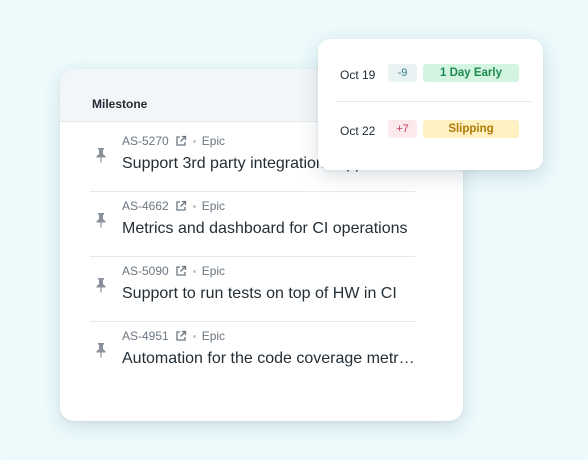 The image size is (588, 460). What do you see at coordinates (471, 73) in the screenshot?
I see `status-badge: 1 Day Early` at bounding box center [471, 73].